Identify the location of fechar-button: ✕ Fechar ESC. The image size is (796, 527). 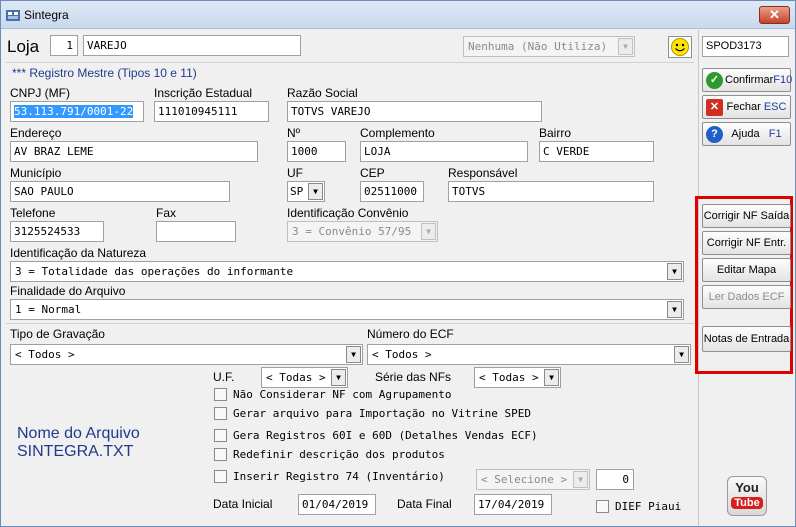
(746, 107).